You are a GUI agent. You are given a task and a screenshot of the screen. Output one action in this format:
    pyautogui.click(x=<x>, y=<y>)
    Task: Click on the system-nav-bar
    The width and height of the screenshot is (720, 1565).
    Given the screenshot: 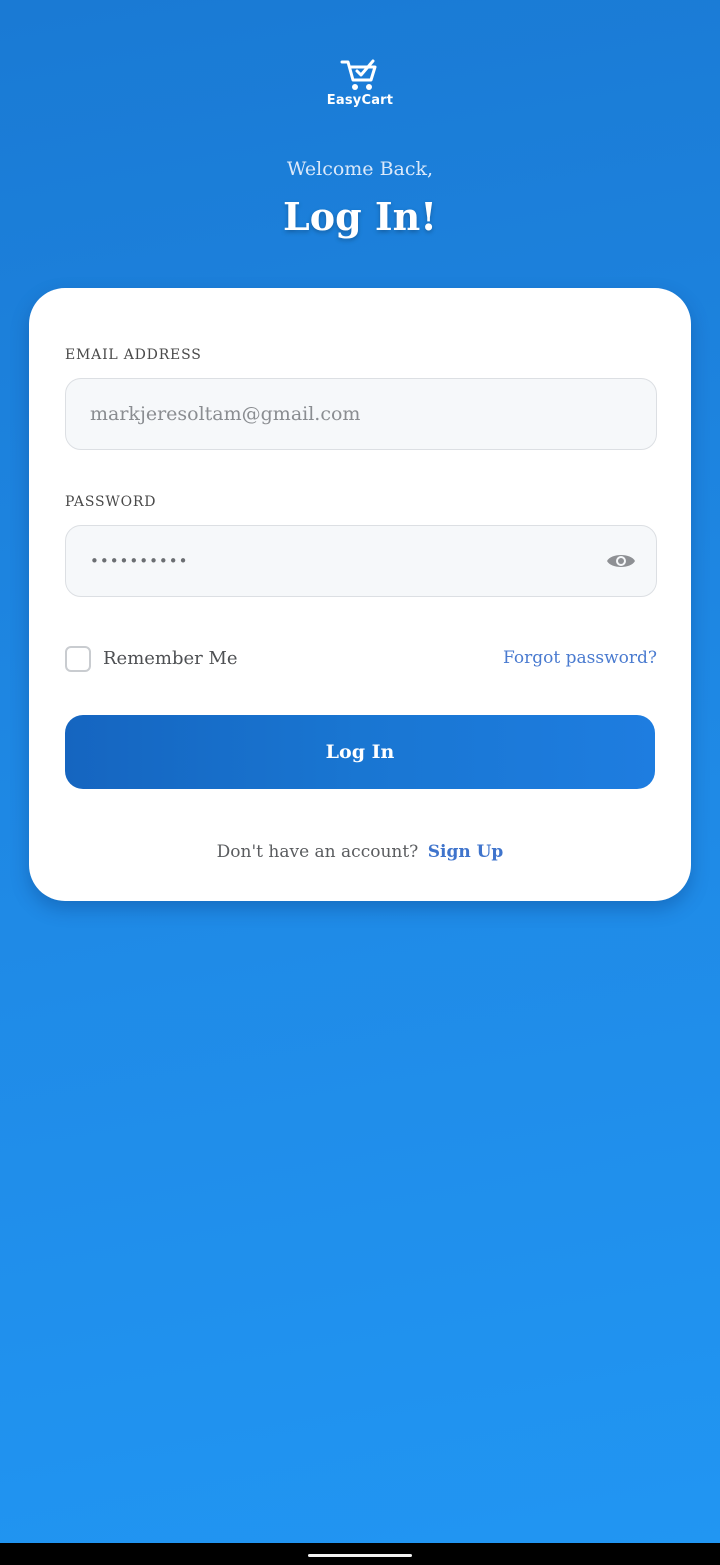 What is the action you would take?
    pyautogui.click(x=360, y=1554)
    